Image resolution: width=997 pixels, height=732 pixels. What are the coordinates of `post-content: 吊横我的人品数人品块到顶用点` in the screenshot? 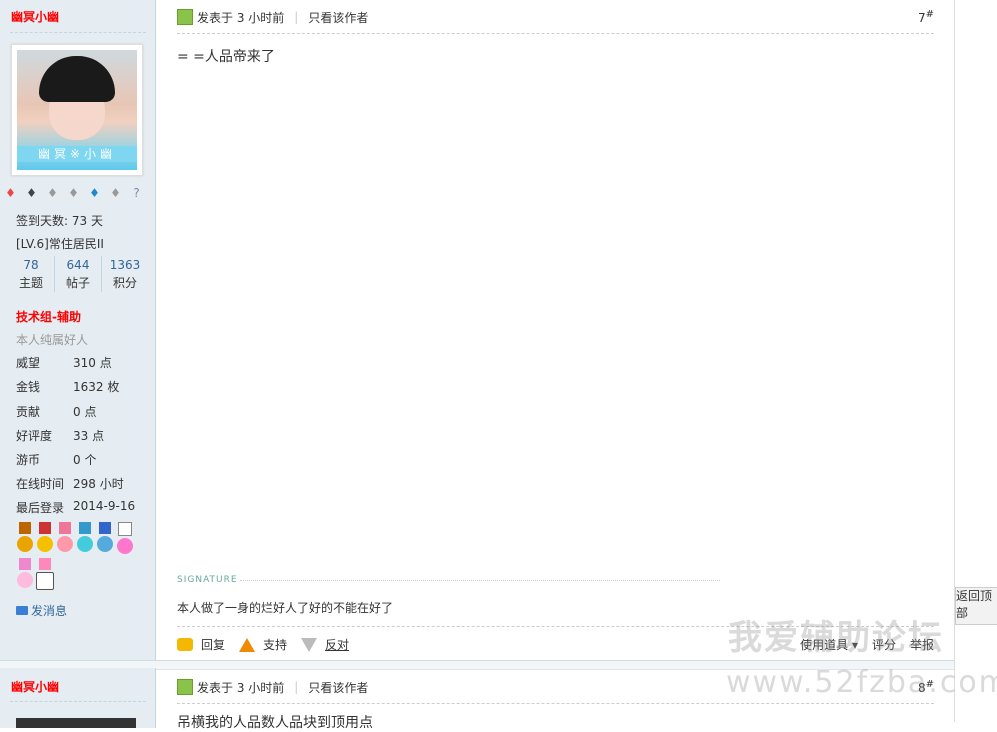 It's located at (275, 723).